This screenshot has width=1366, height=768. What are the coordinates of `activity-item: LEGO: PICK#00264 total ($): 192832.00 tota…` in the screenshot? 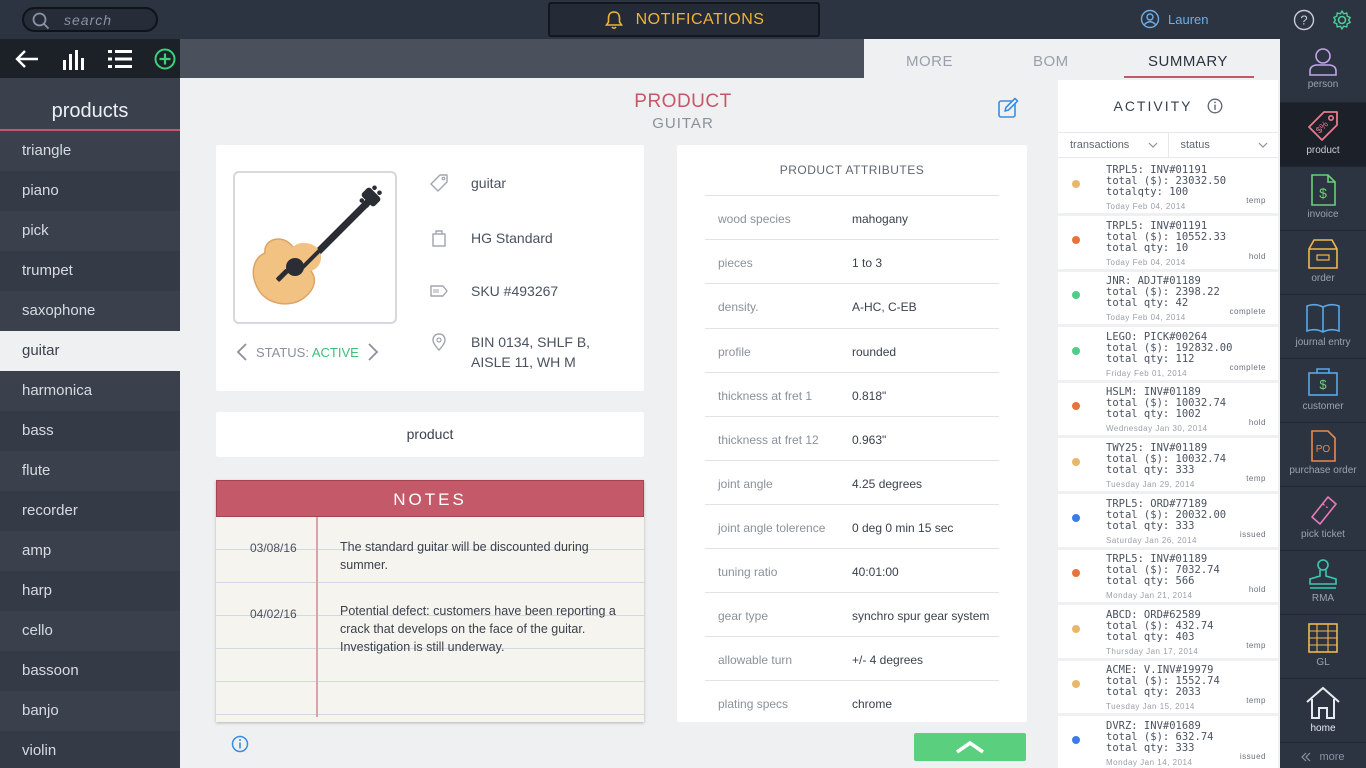 It's located at (1168, 355).